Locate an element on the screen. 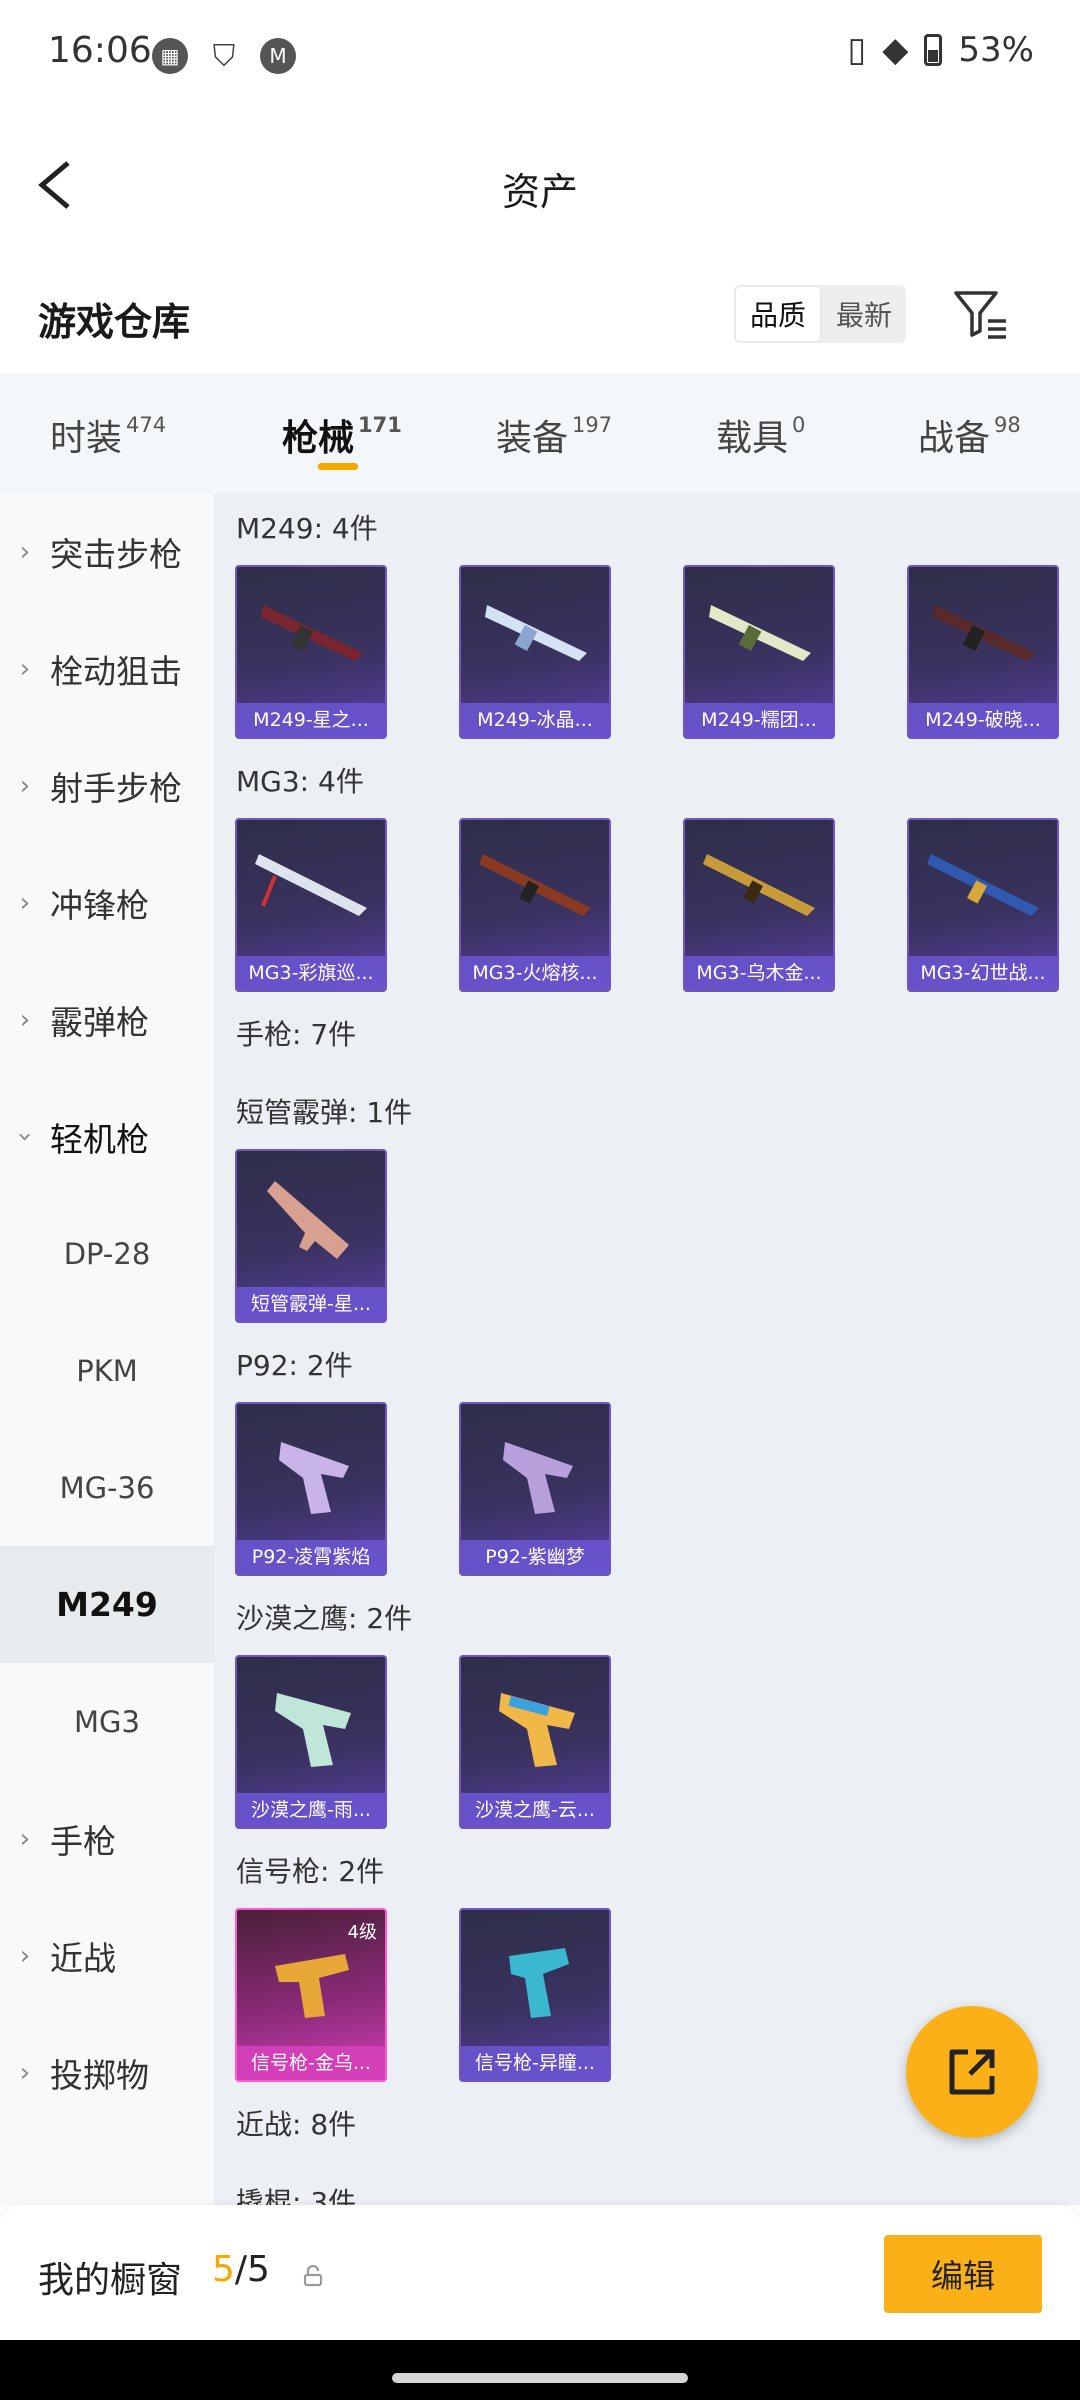 Image resolution: width=1080 pixels, height=2400 pixels. tab-weapons: 枪械 171 is located at coordinates (342, 435).